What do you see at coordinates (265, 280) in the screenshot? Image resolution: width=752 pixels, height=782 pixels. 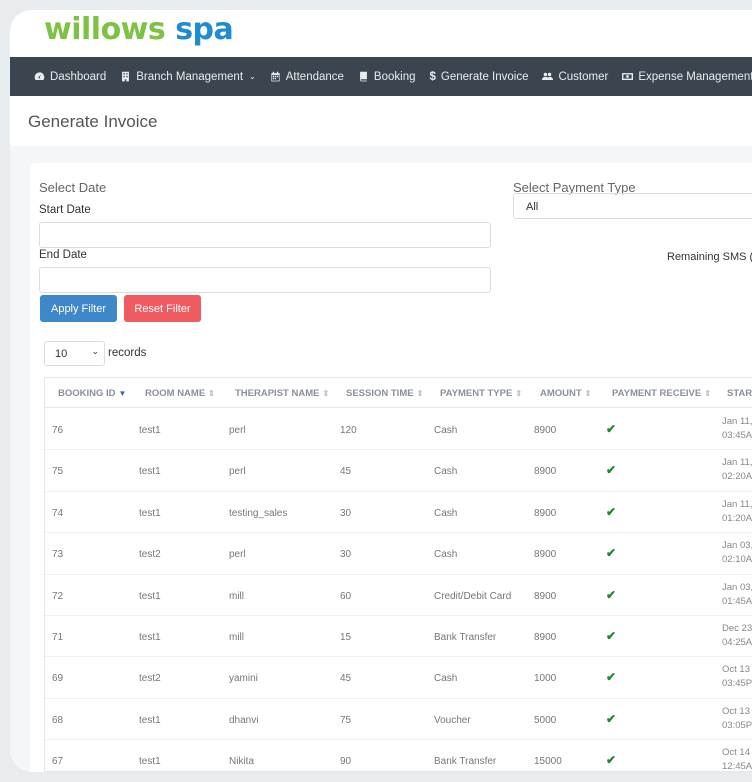 I see `end-date-input` at bounding box center [265, 280].